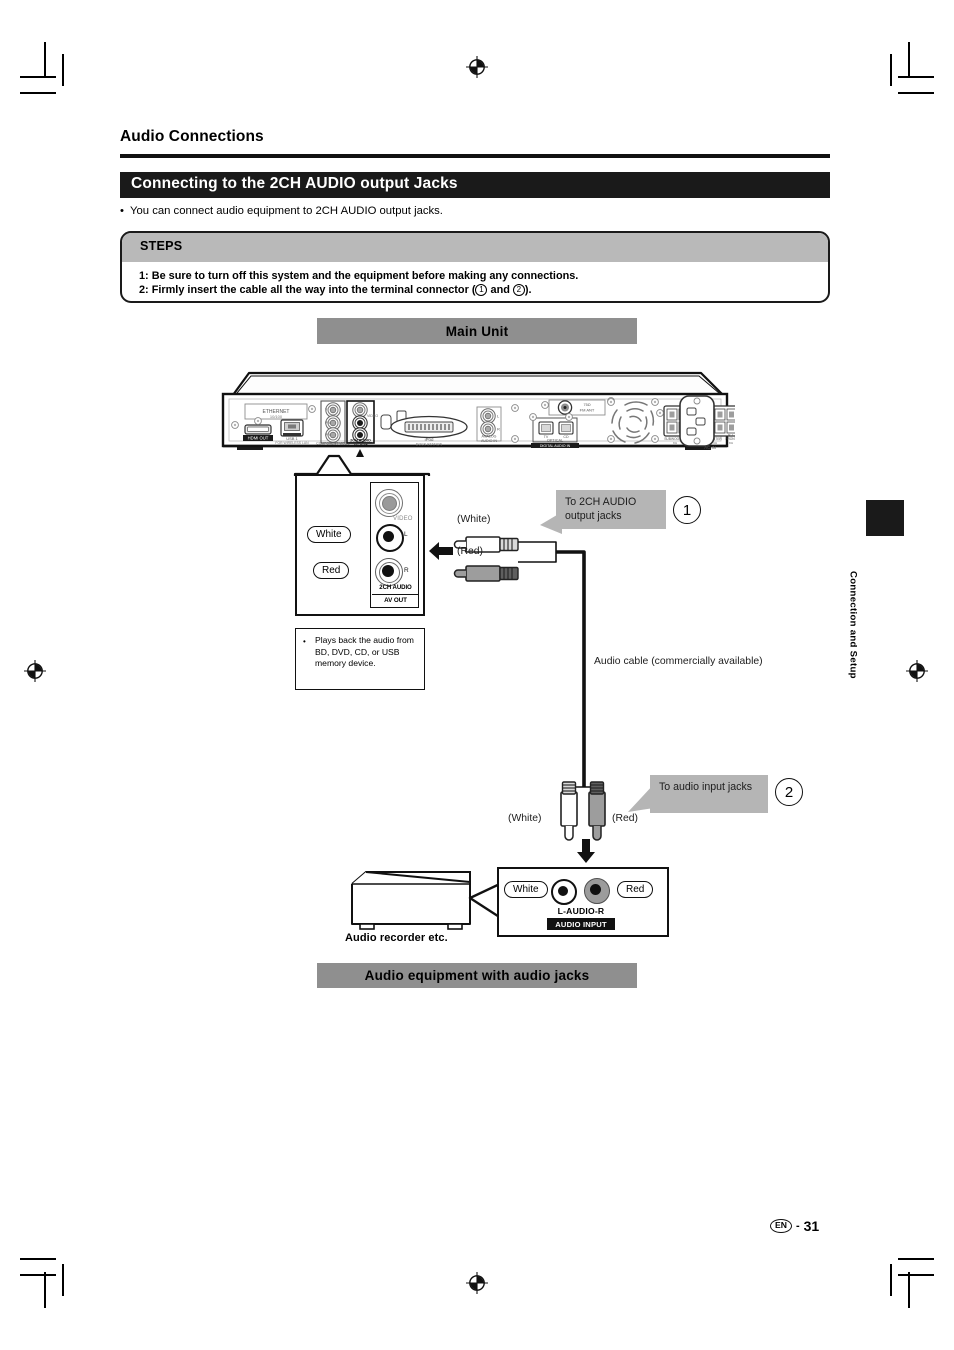 The height and width of the screenshot is (1350, 954). Describe the element at coordinates (327, 435) in the screenshot. I see `svg-text: PR` at that location.